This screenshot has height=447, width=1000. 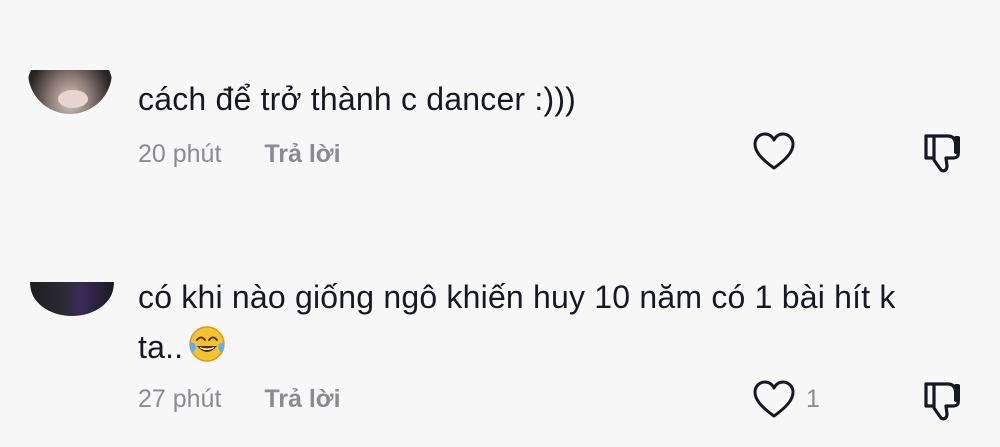 I want to click on face-with-tears-of-joy, so click(x=207, y=344).